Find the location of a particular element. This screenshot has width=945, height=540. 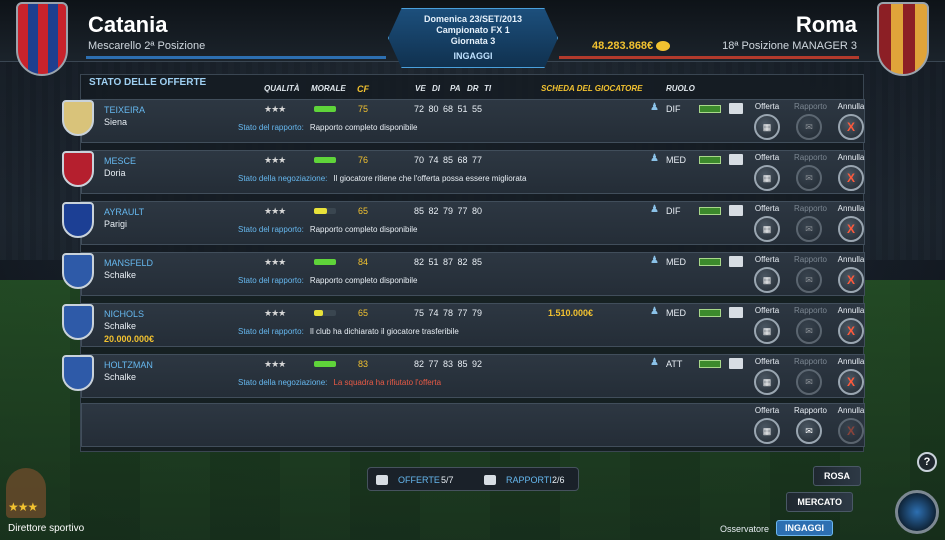

menu-mercato: MERCATO is located at coordinates (819, 502).